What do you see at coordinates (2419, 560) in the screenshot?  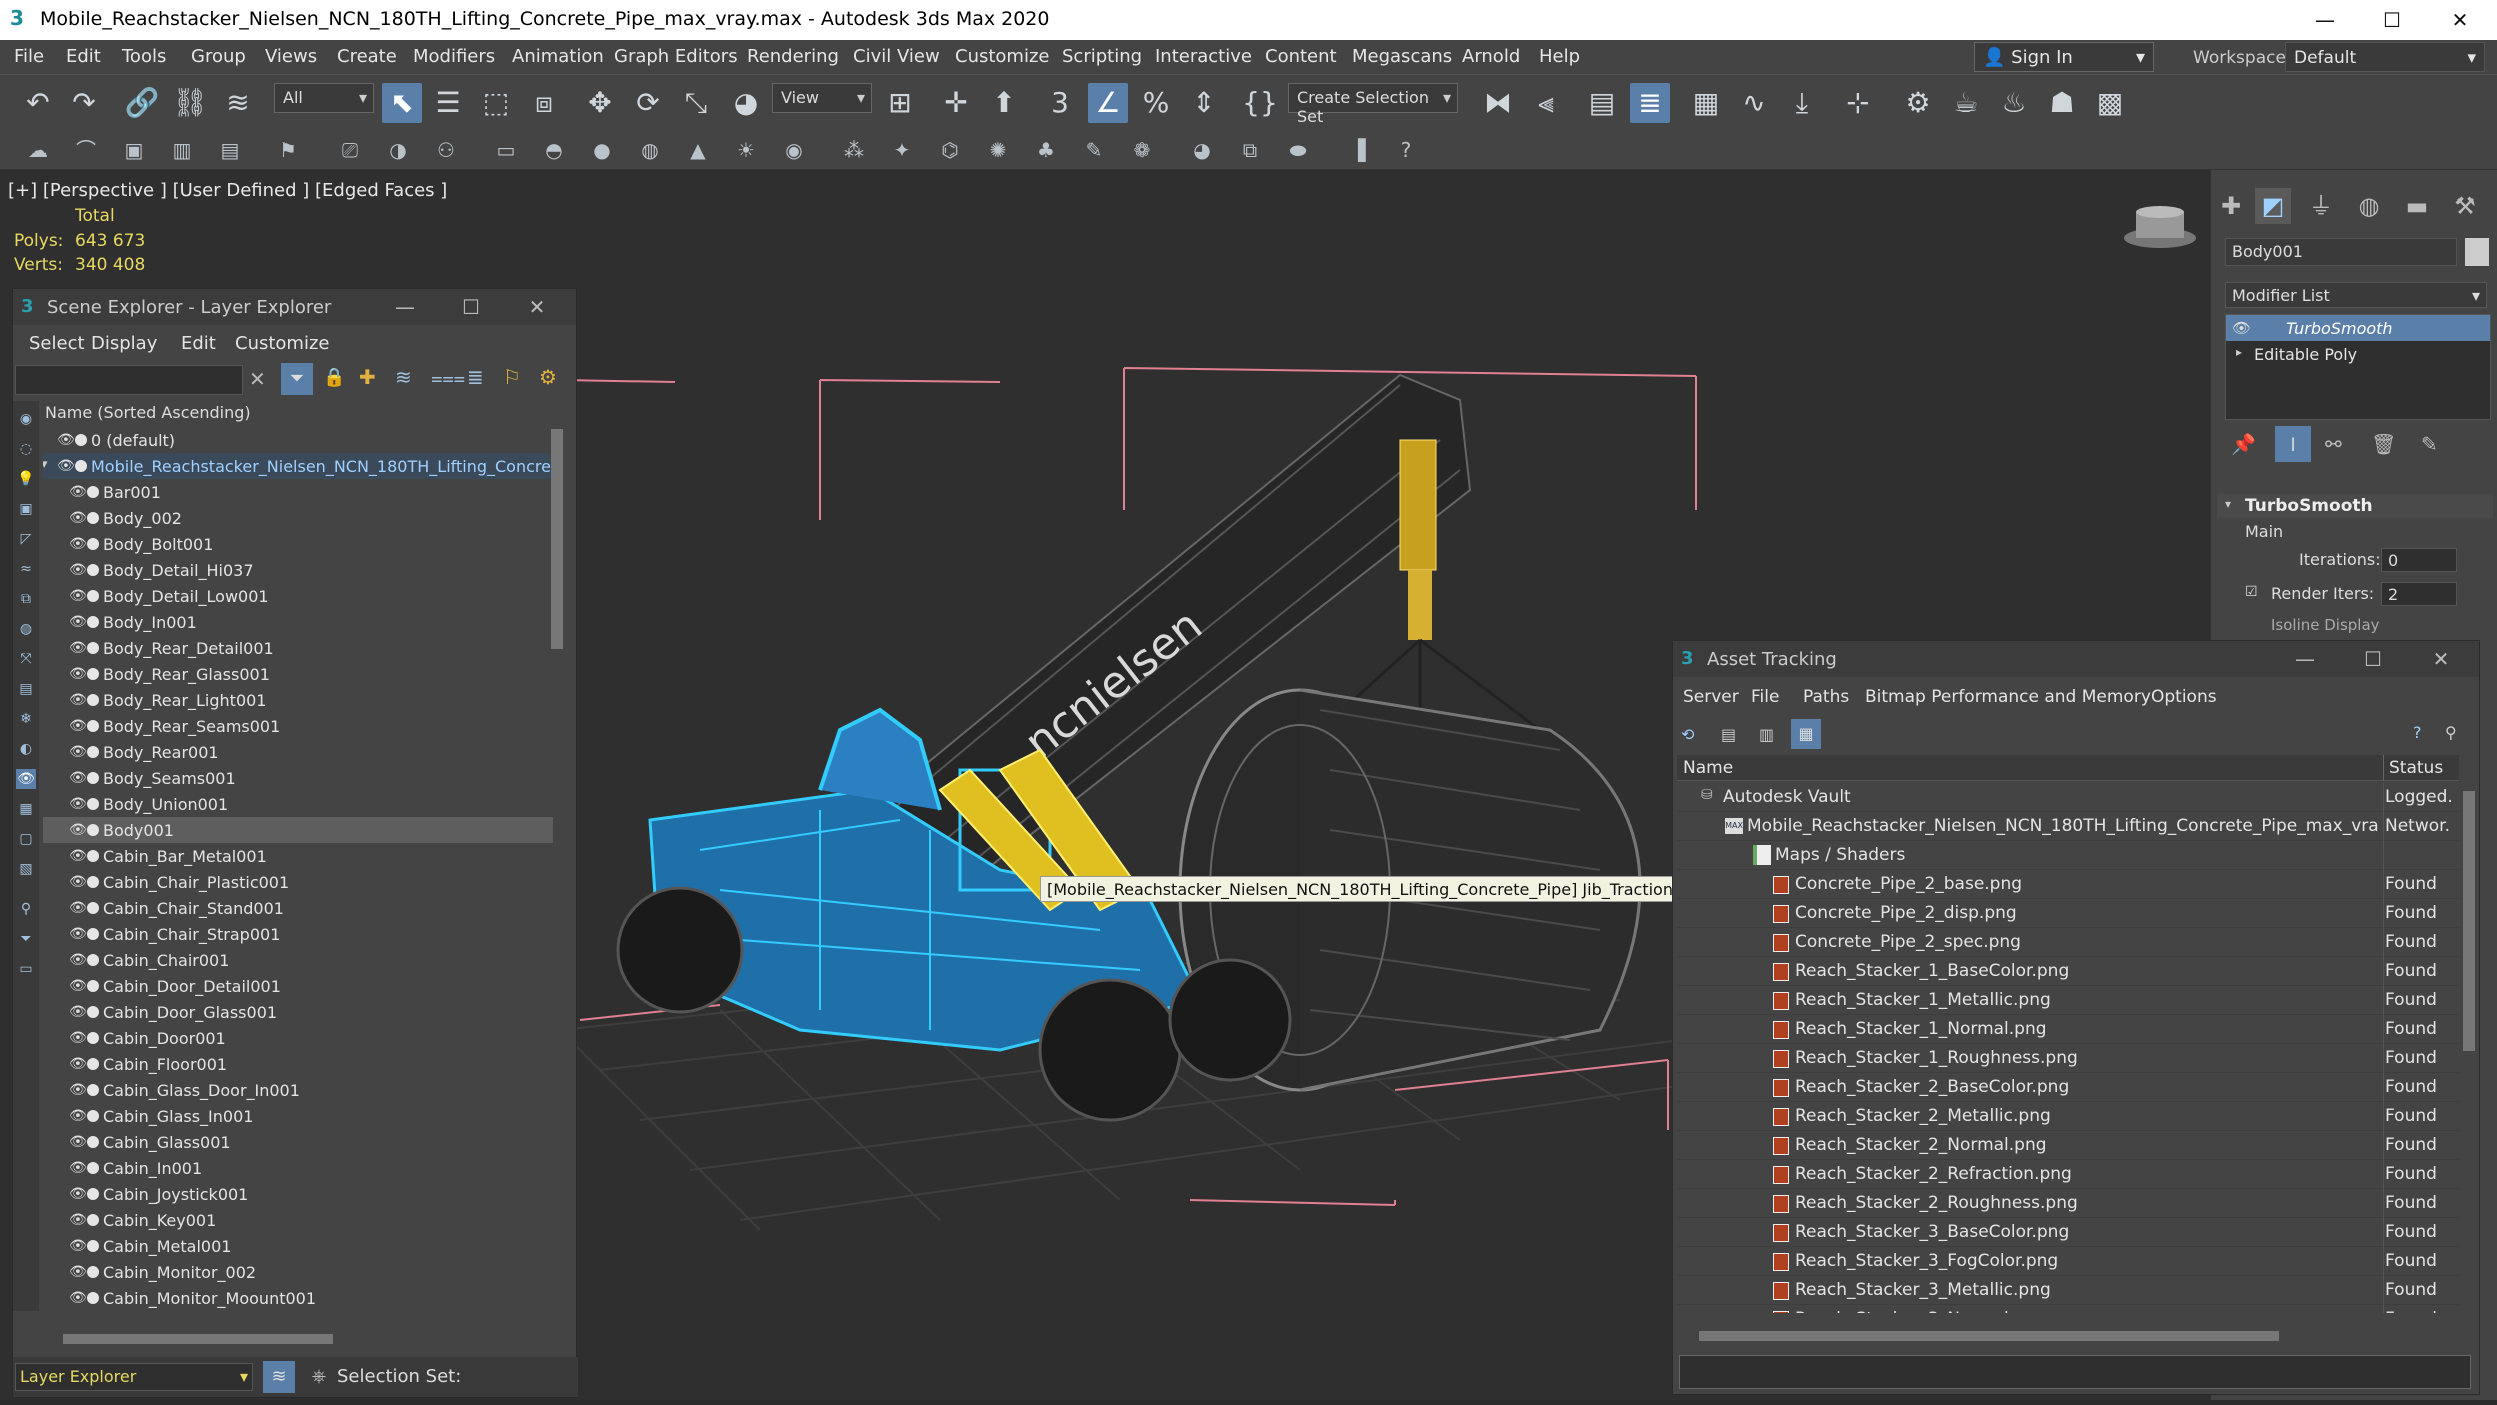 I see `iterations-spinner: 0` at bounding box center [2419, 560].